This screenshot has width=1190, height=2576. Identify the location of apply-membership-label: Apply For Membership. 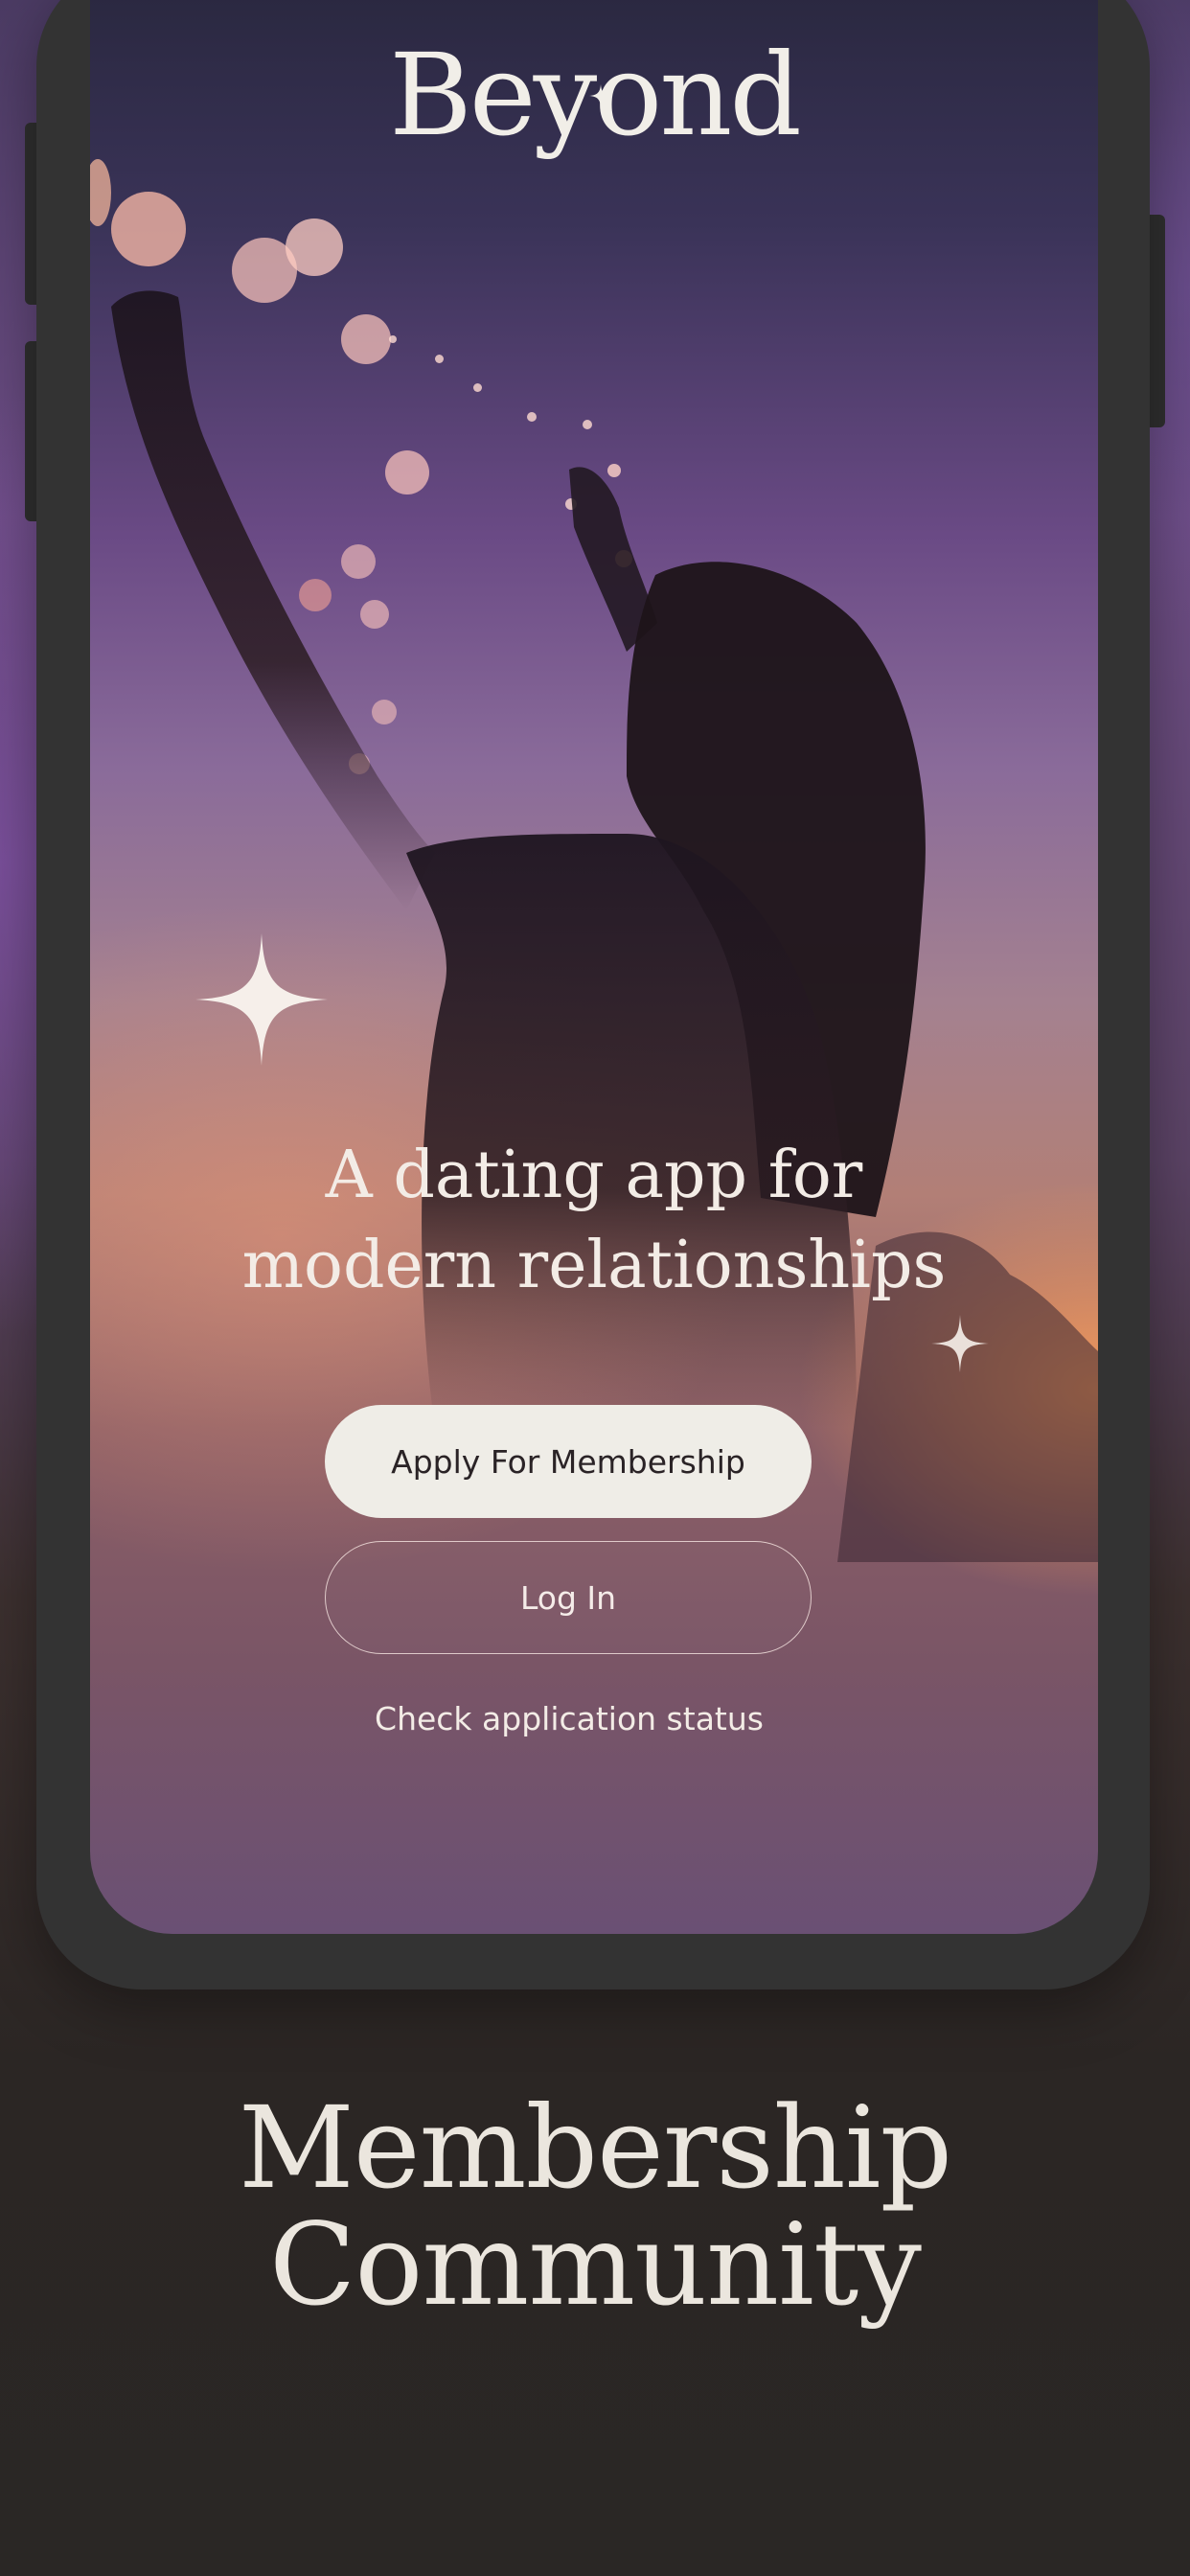
(568, 1461).